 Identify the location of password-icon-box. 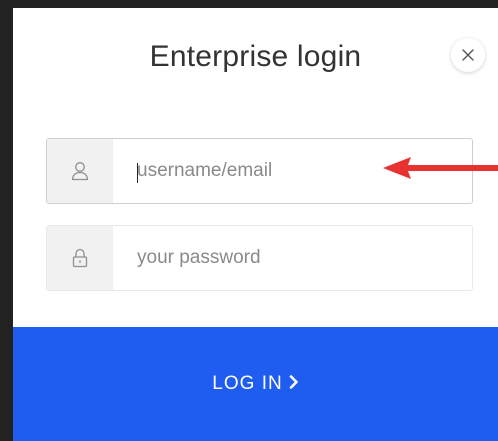
(80, 258).